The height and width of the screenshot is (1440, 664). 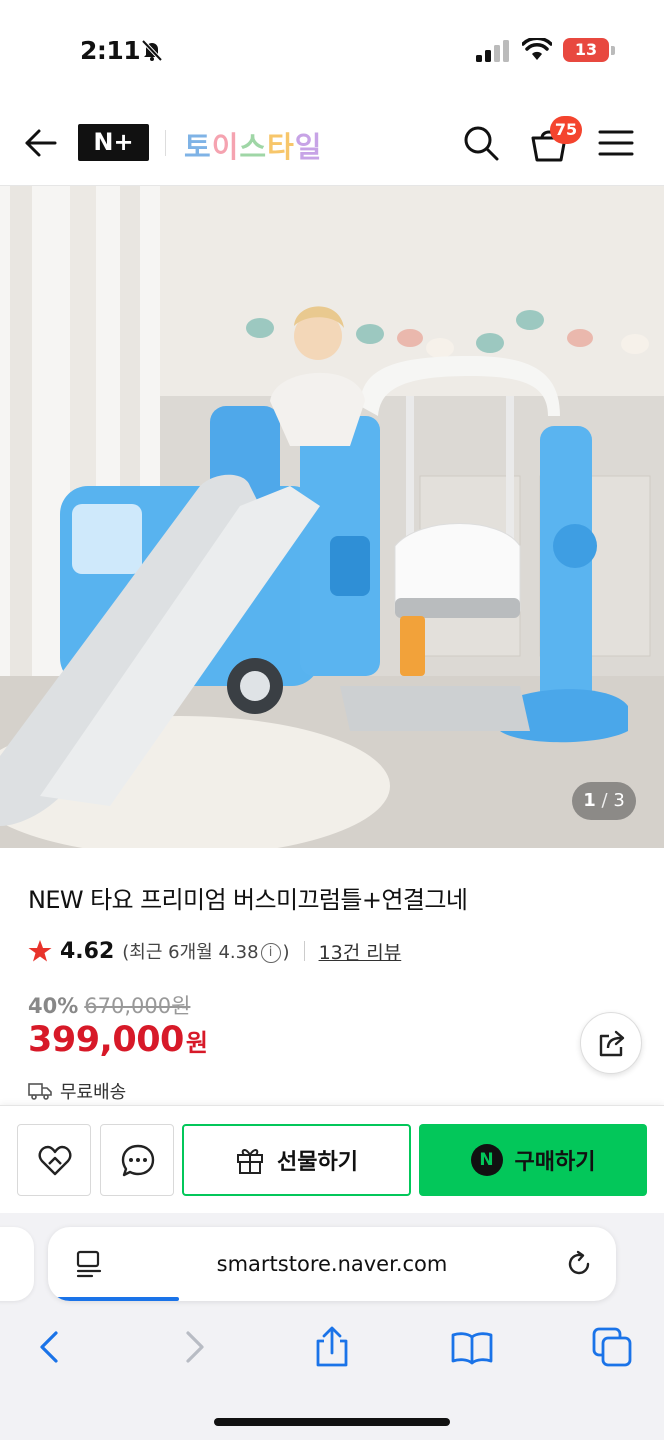 What do you see at coordinates (616, 143) in the screenshot?
I see `hamburger-menu-icon` at bounding box center [616, 143].